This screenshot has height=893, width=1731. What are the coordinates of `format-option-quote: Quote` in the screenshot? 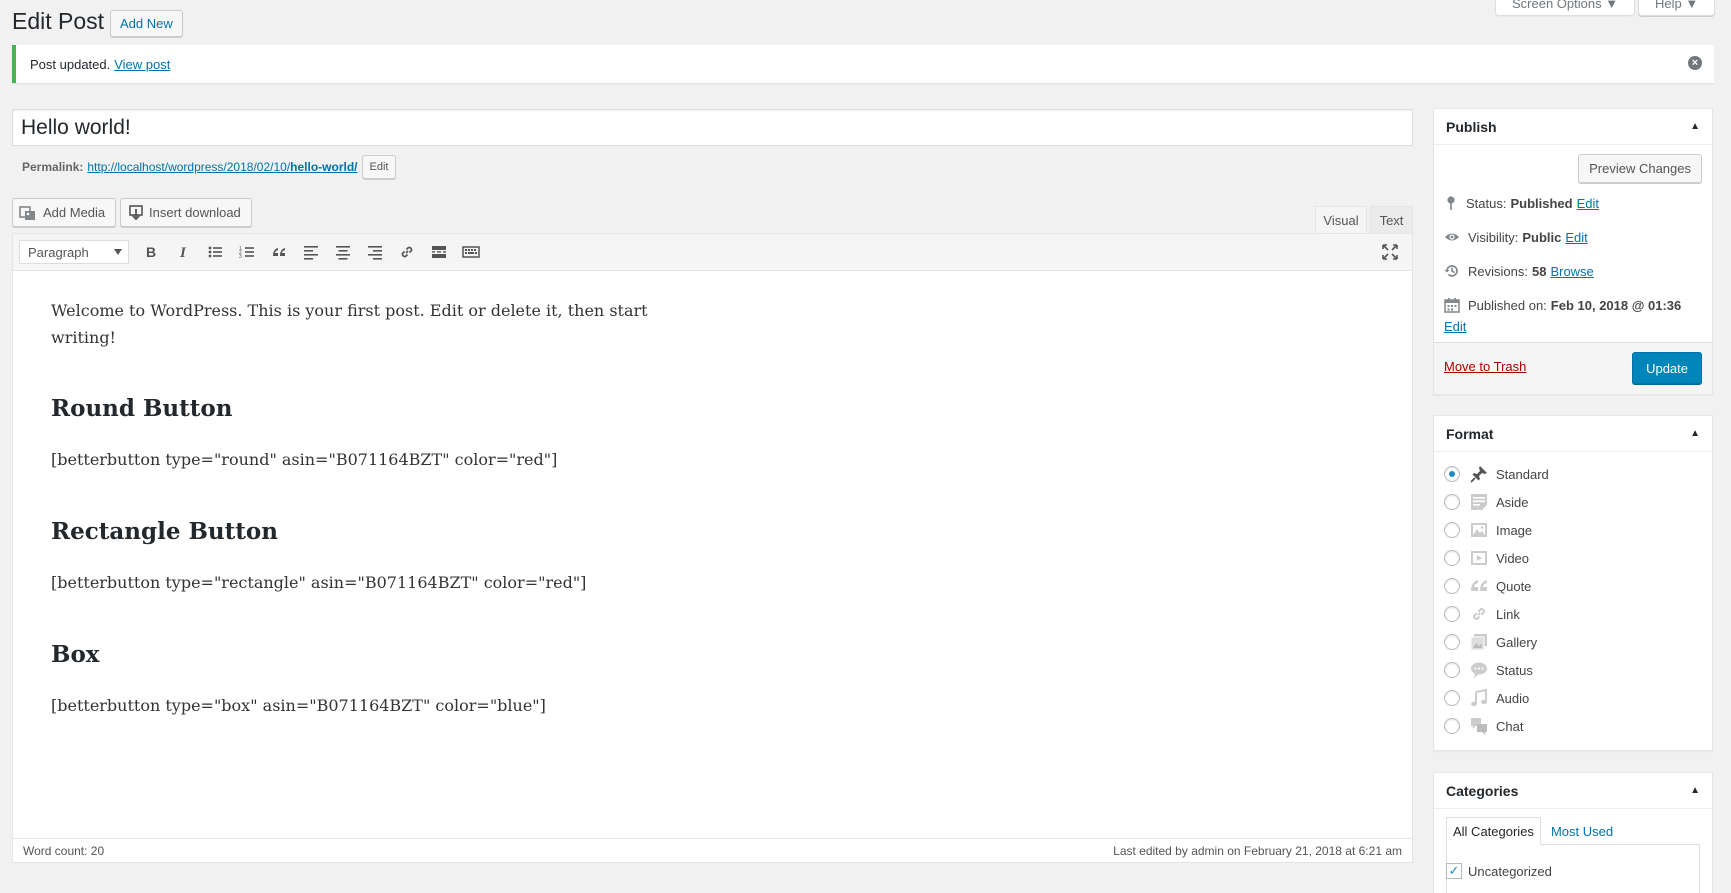 It's located at (1573, 586).